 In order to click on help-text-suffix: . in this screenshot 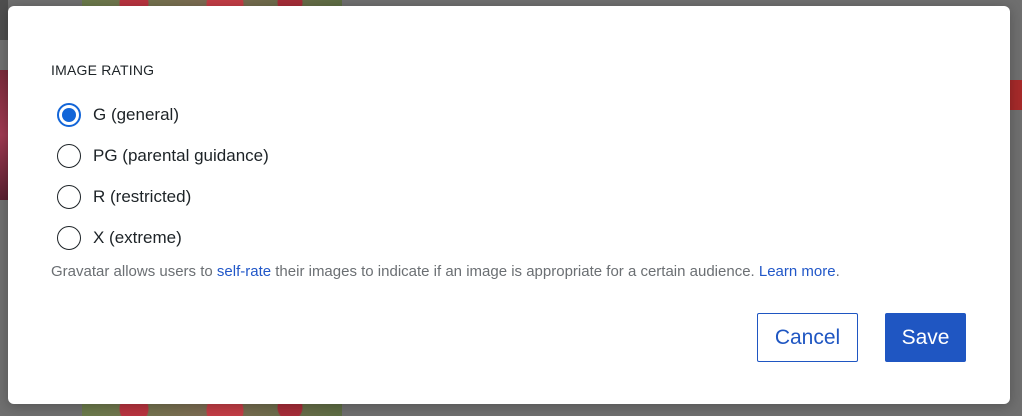, I will do `click(837, 271)`.